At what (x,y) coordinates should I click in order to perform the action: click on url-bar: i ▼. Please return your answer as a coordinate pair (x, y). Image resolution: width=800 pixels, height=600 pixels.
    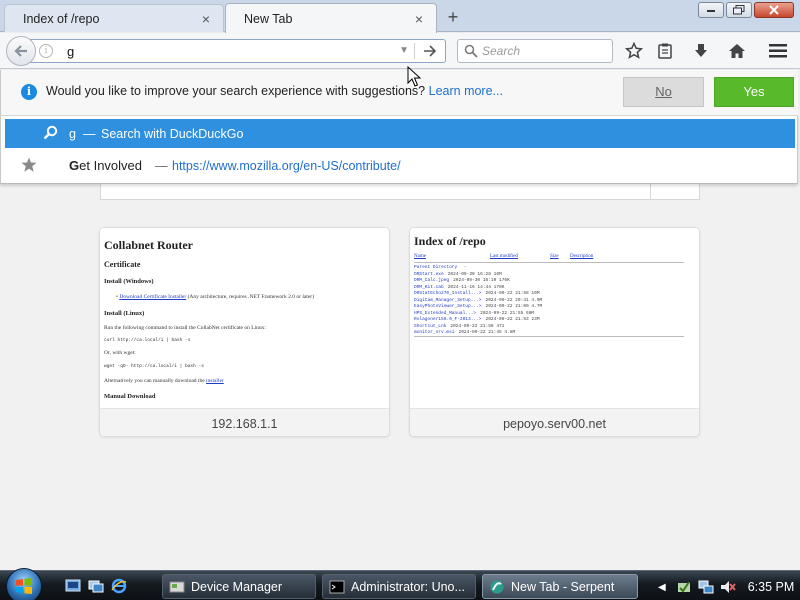
    Looking at the image, I should click on (237, 51).